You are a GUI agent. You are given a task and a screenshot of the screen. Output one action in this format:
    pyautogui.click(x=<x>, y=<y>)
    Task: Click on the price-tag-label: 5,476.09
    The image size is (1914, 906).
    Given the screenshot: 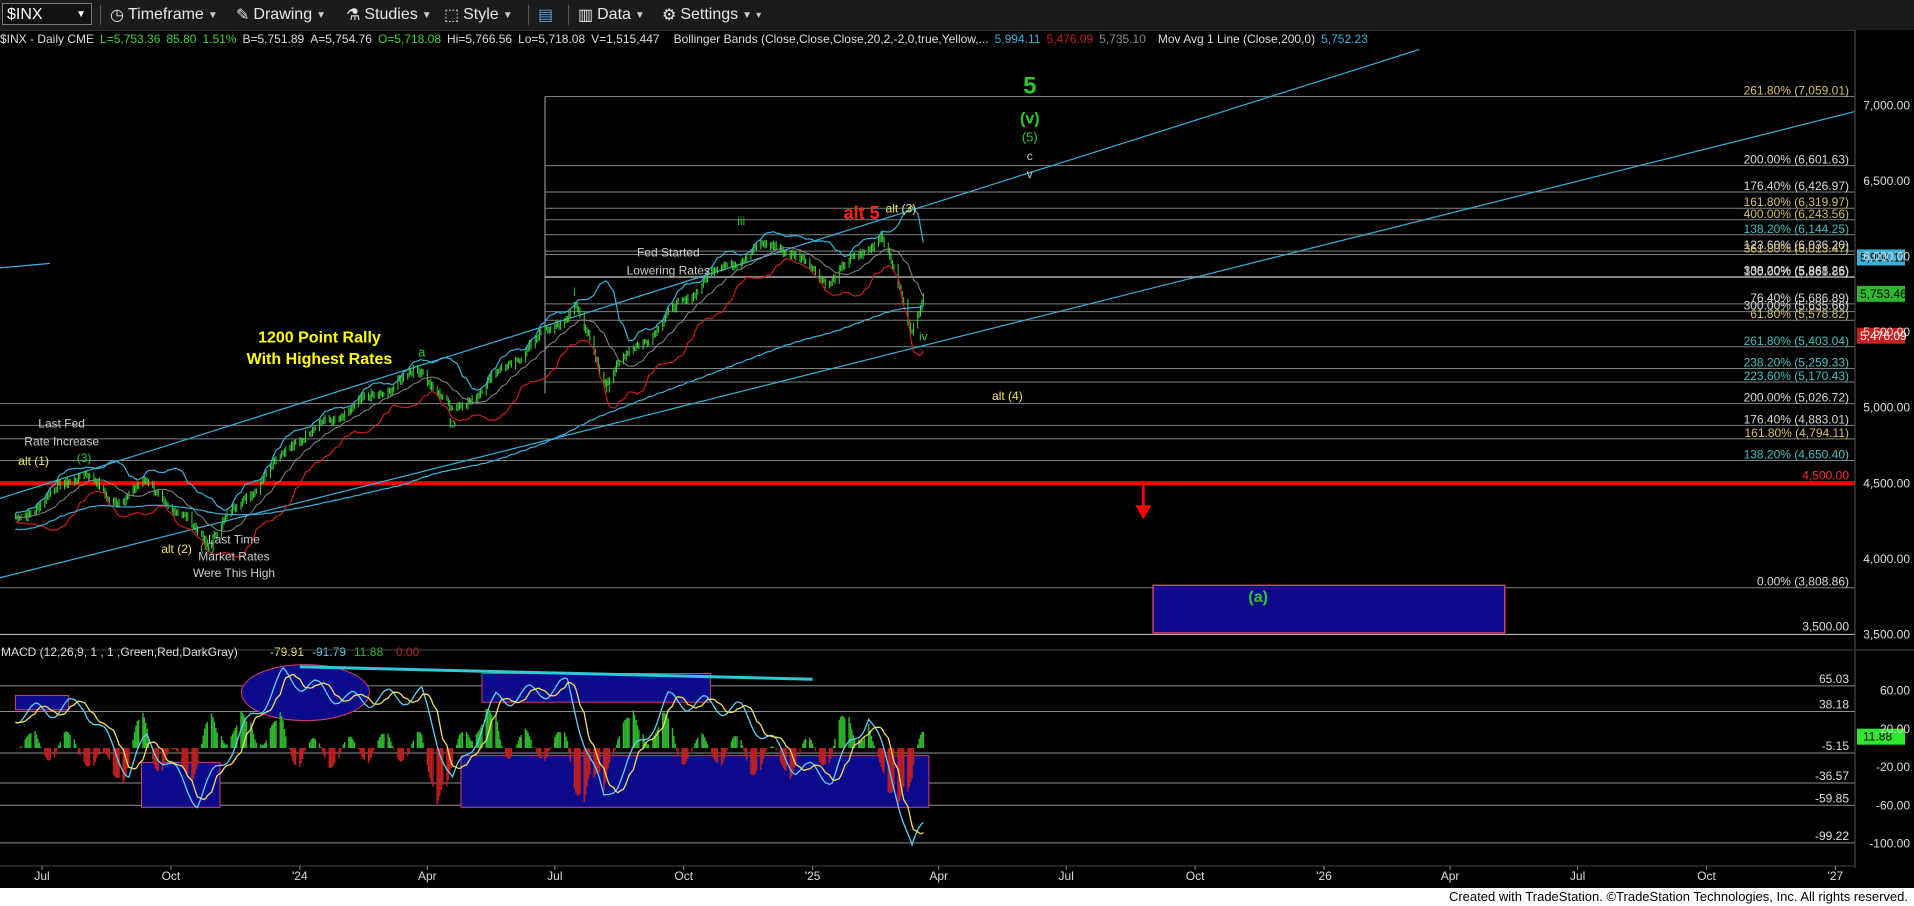 What is the action you would take?
    pyautogui.click(x=1883, y=336)
    